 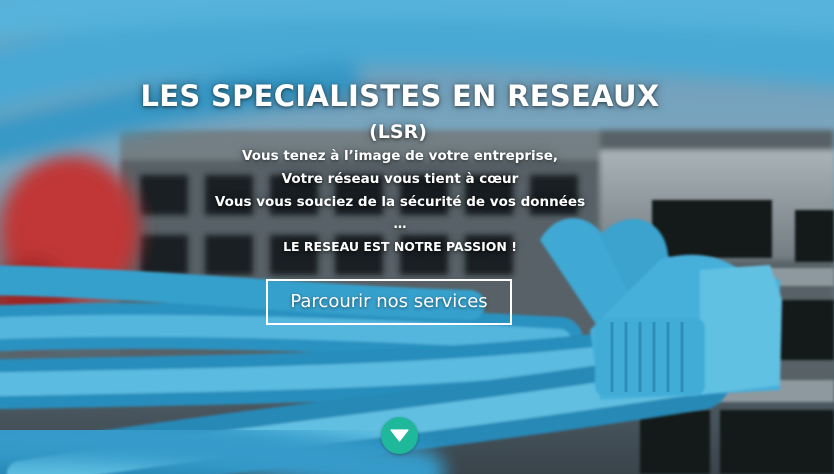 I want to click on scroll-down-button, so click(x=399, y=435).